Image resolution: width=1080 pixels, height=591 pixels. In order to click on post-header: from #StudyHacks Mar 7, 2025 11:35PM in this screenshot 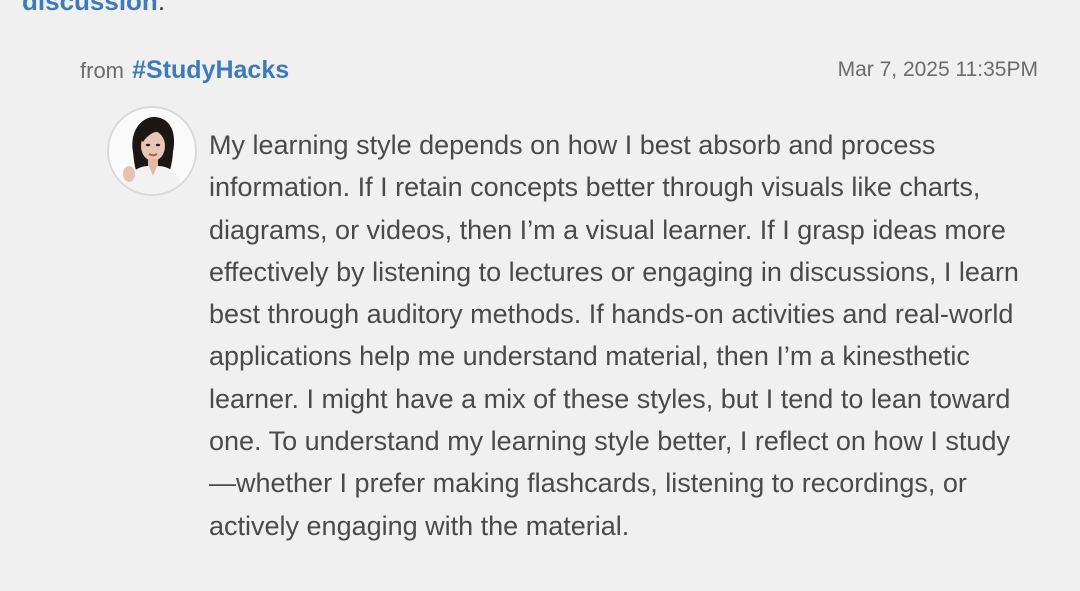, I will do `click(559, 70)`.